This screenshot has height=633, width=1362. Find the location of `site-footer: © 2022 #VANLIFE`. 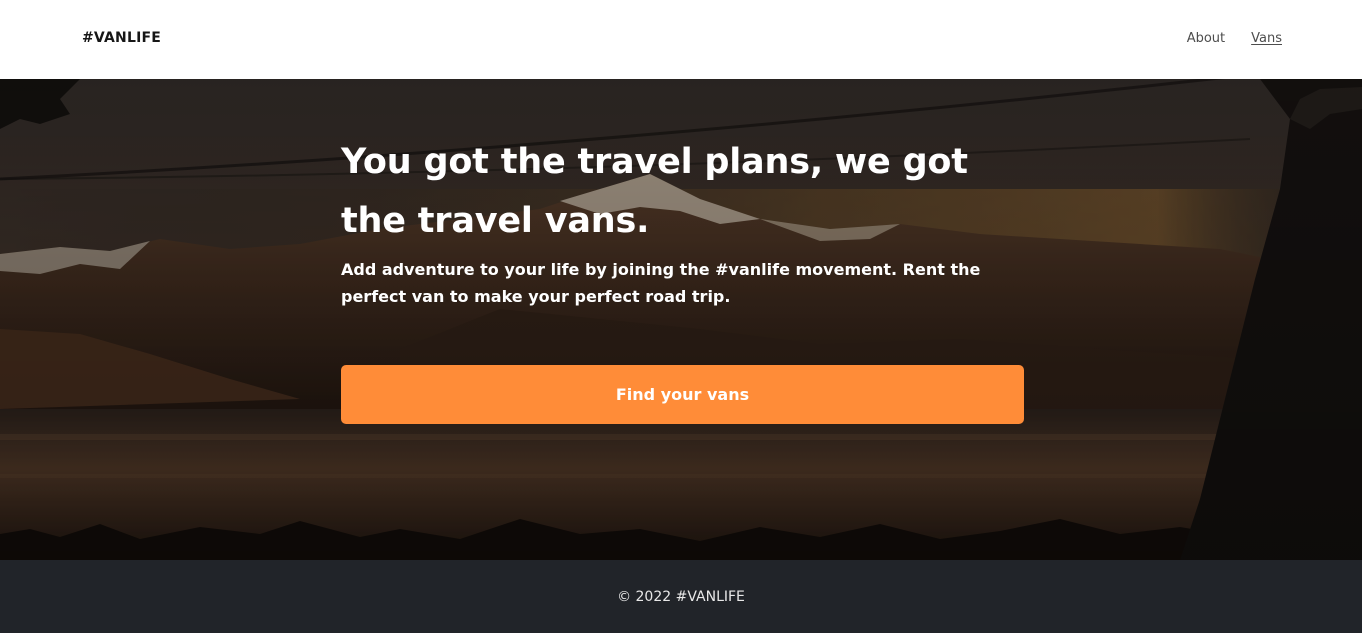

site-footer: © 2022 #VANLIFE is located at coordinates (681, 596).